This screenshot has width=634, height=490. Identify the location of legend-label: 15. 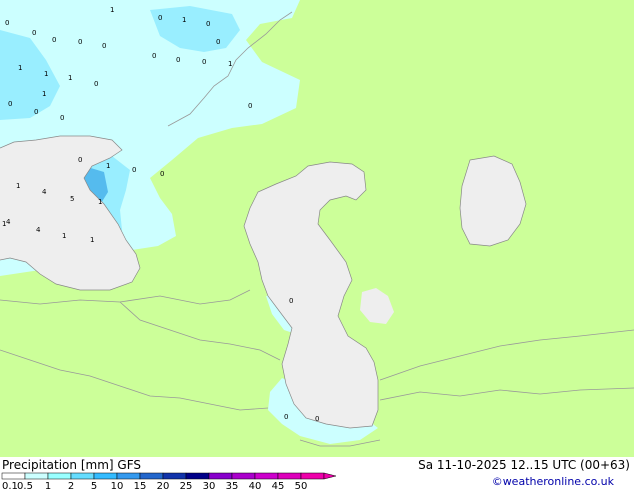
(140, 485).